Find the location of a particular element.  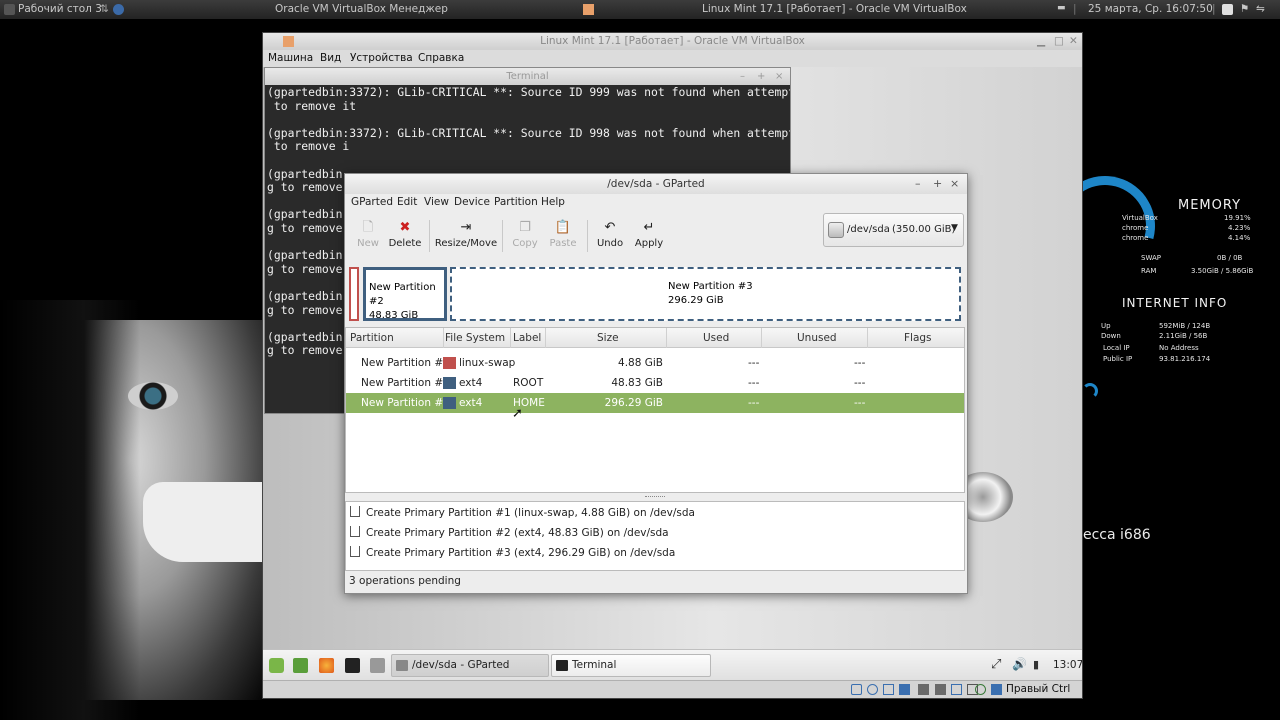

maximize-icon: □ is located at coordinates (1059, 41).